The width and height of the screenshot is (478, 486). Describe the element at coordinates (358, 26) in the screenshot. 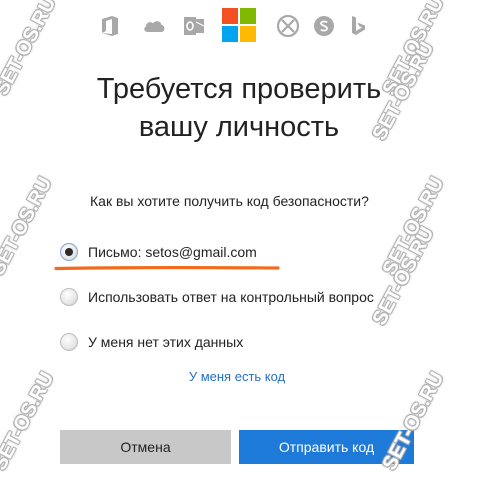

I see `bing-icon` at that location.